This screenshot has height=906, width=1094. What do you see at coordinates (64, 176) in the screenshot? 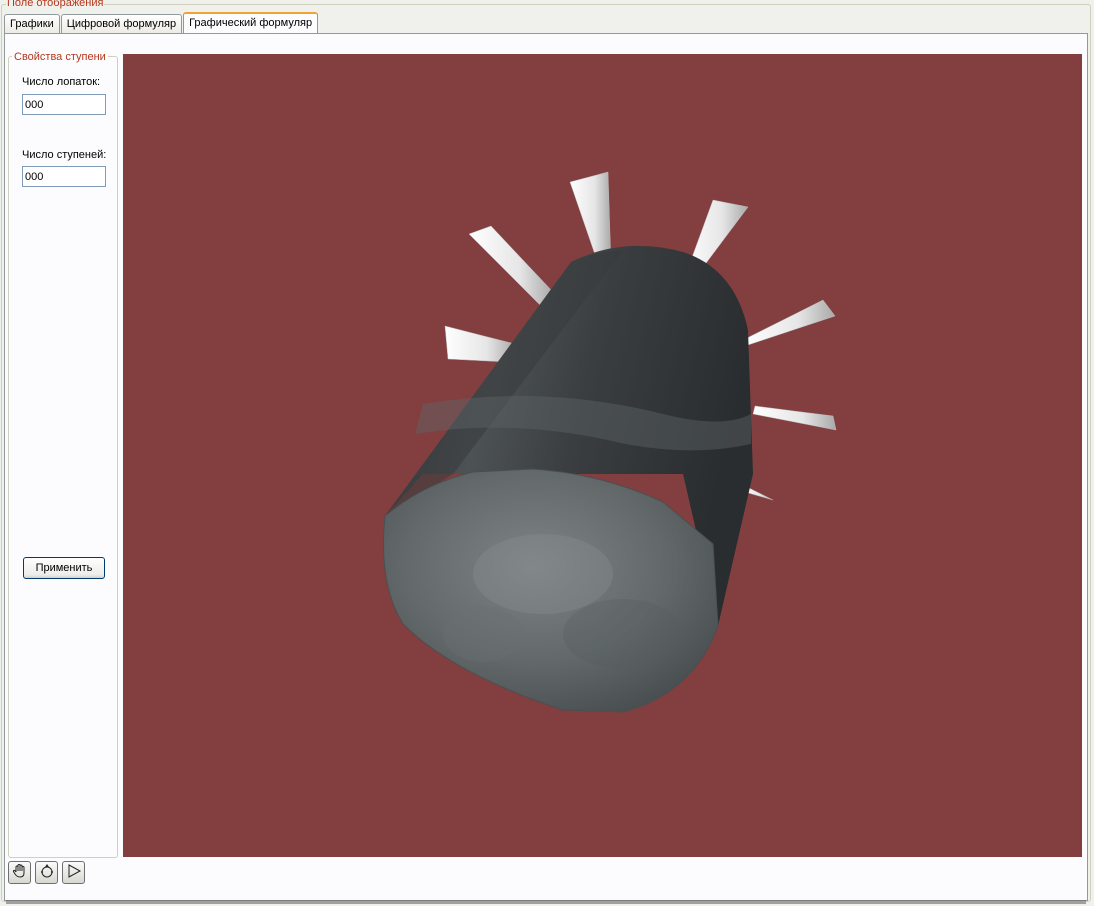
I see `stage-count-input` at bounding box center [64, 176].